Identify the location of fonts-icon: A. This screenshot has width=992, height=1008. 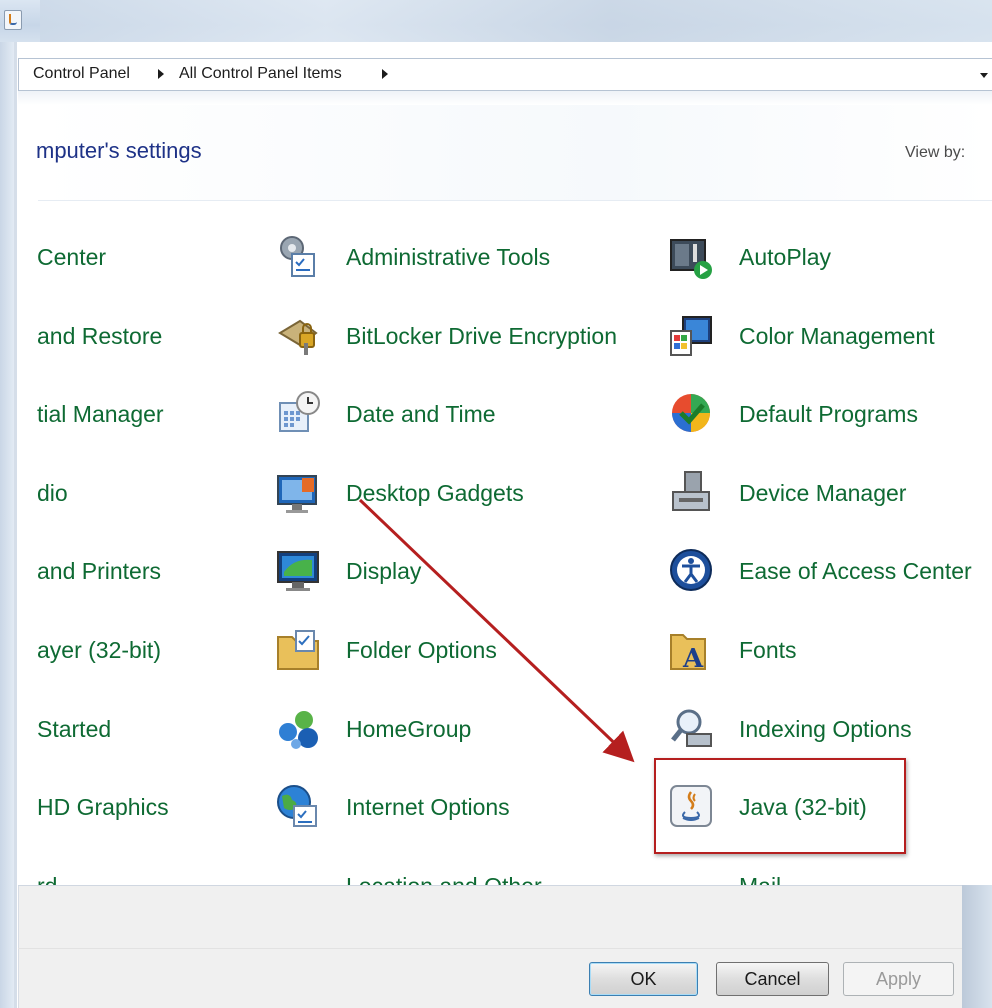
(691, 649).